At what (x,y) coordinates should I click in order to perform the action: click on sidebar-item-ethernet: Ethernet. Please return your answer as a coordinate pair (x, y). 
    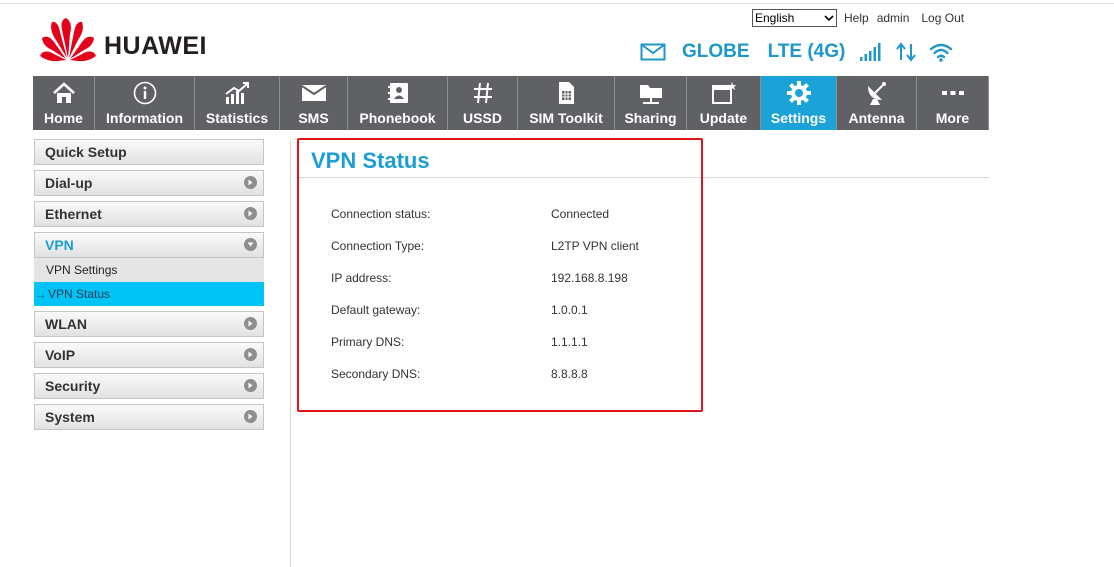
    Looking at the image, I should click on (149, 214).